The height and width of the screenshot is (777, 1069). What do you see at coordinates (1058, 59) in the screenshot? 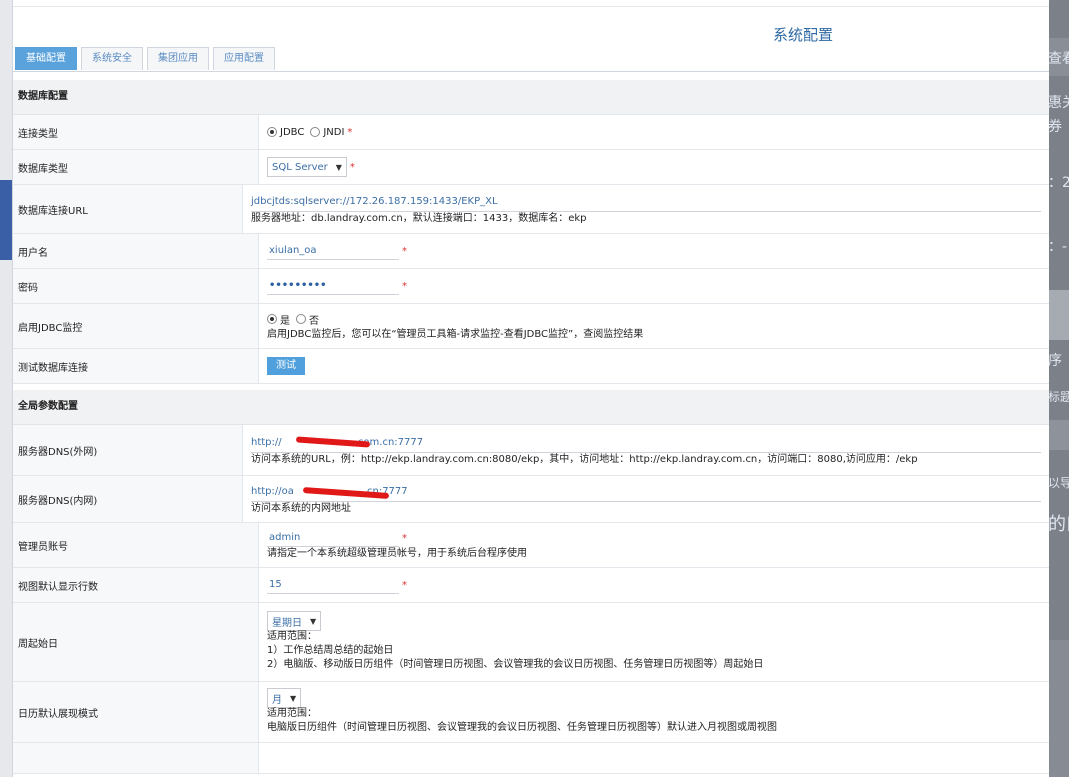
I see `background-text-fragment: 查看` at bounding box center [1058, 59].